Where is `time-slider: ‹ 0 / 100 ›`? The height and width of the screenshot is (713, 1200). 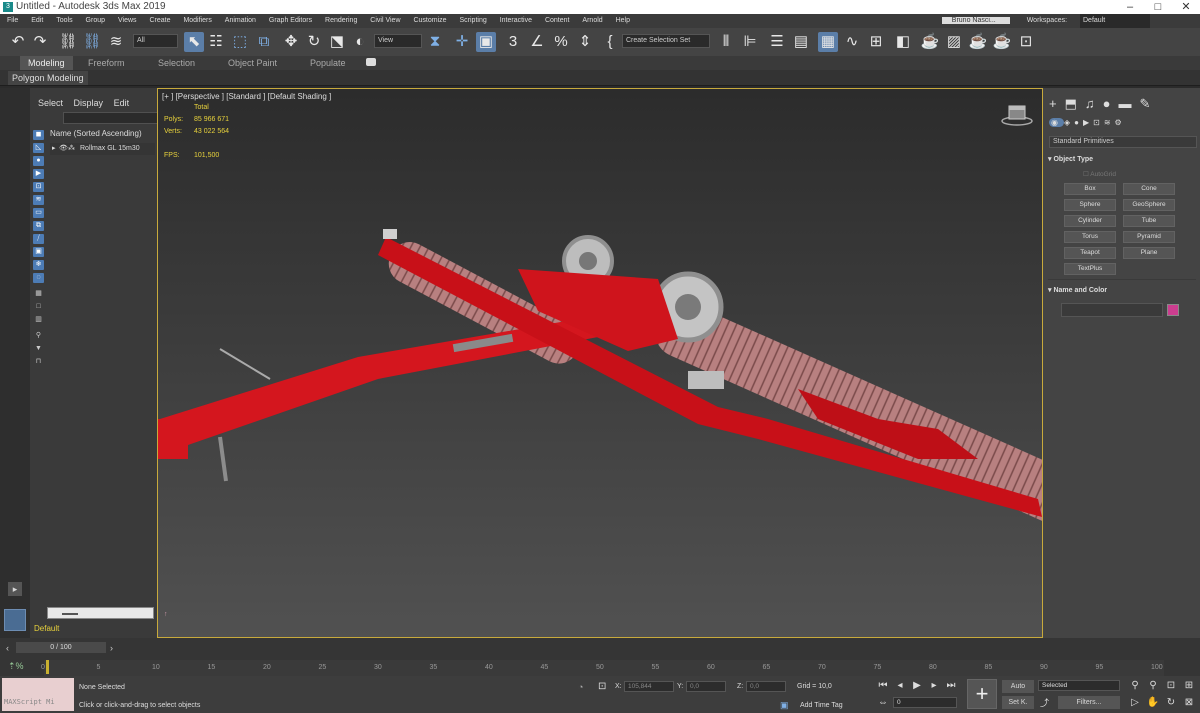 time-slider: ‹ 0 / 100 › is located at coordinates (79, 647).